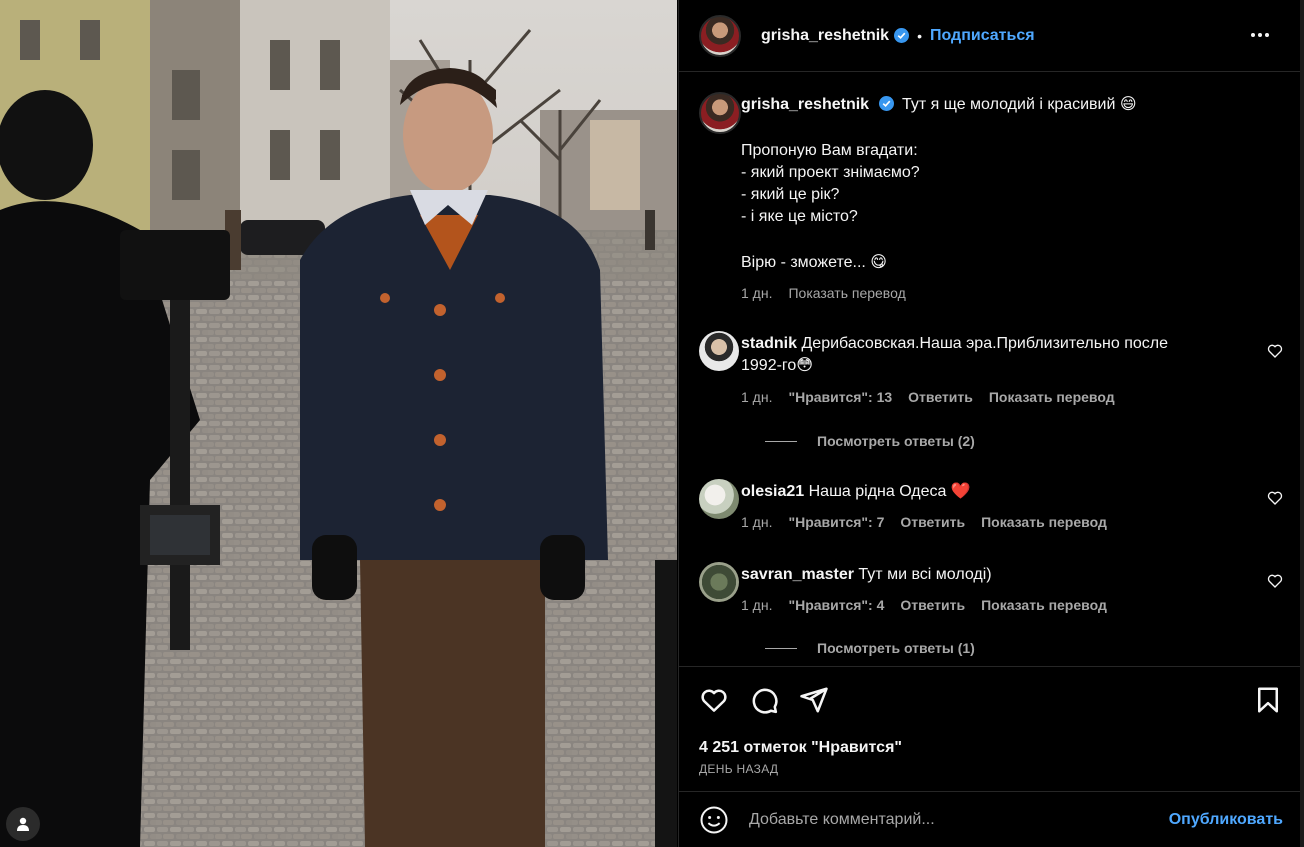  I want to click on author-username: grisha_reshetnik, so click(825, 36).